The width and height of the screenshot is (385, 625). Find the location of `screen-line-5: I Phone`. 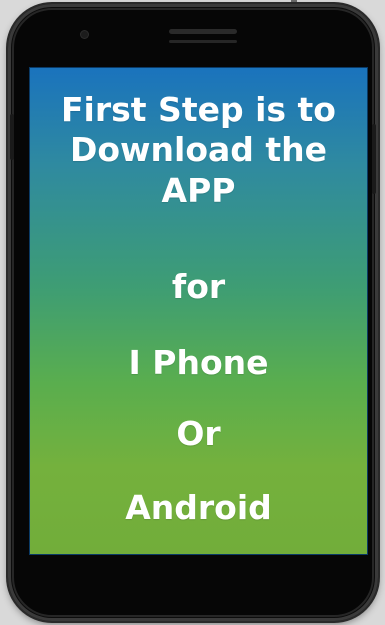

screen-line-5: I Phone is located at coordinates (198, 362).